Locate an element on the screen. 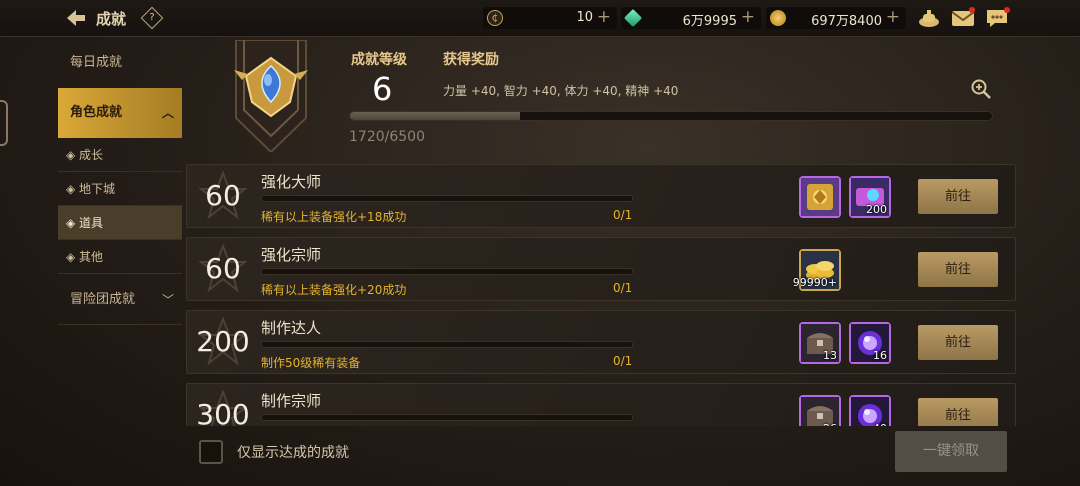 This screenshot has width=1080, height=486. gem-add-button: + is located at coordinates (748, 17).